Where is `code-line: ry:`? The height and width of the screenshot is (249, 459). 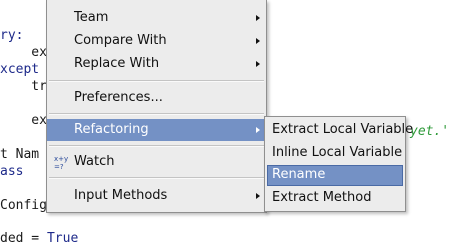
code-line: ry: is located at coordinates (12, 35).